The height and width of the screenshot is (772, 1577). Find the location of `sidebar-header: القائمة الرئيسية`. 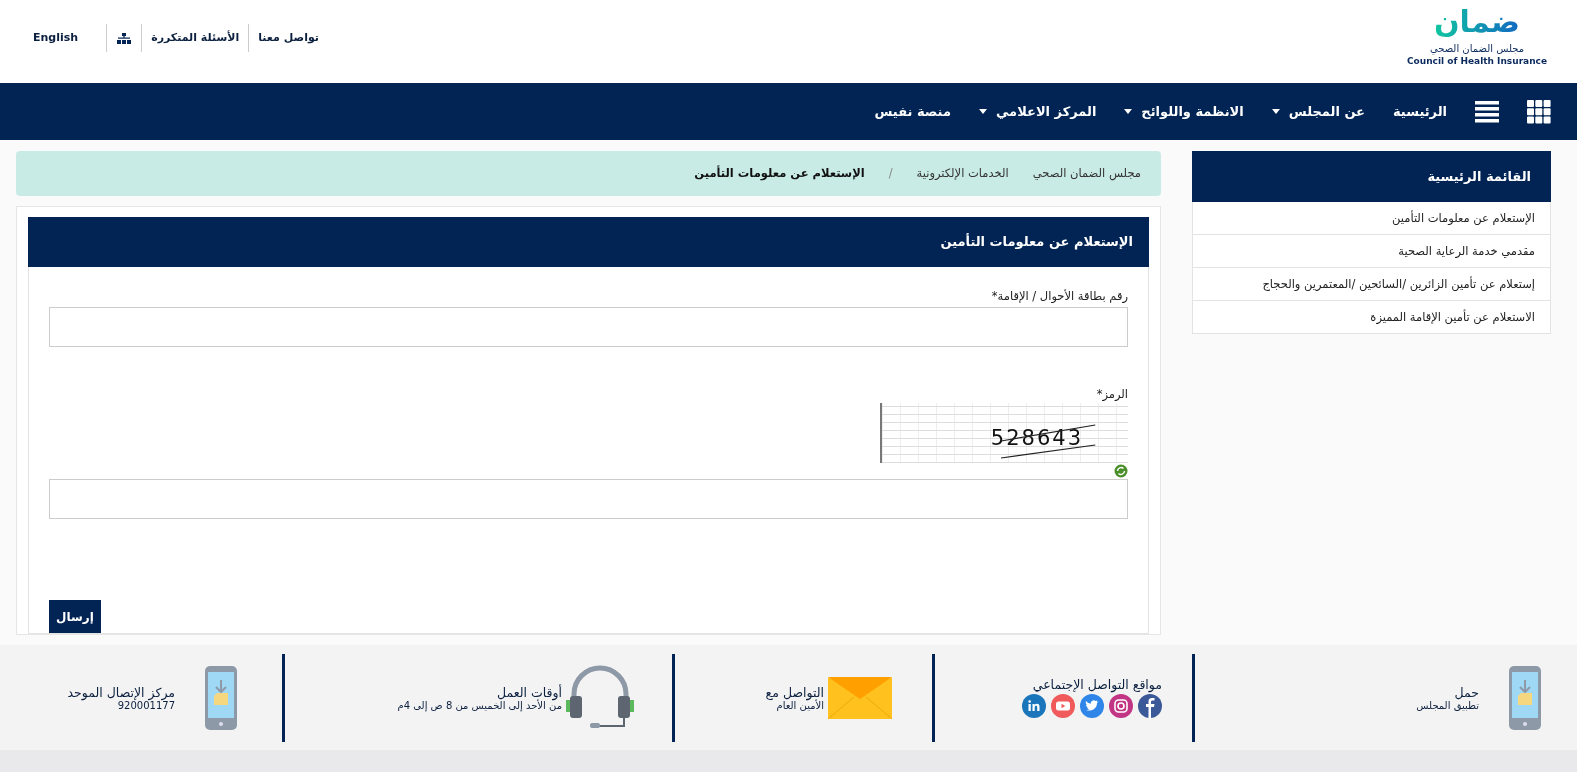

sidebar-header: القائمة الرئيسية is located at coordinates (1371, 176).